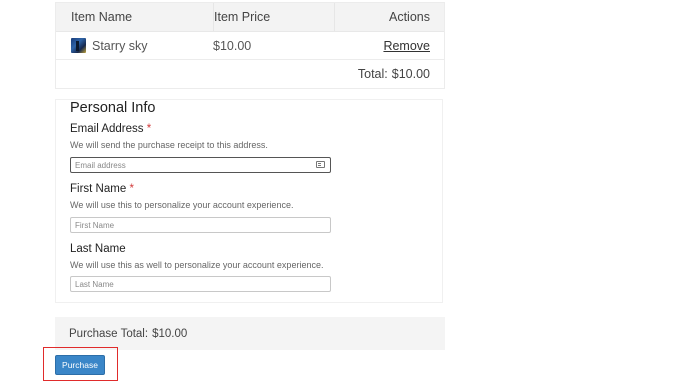 The height and width of the screenshot is (384, 680). I want to click on cart-total-label: Total:, so click(372, 74).